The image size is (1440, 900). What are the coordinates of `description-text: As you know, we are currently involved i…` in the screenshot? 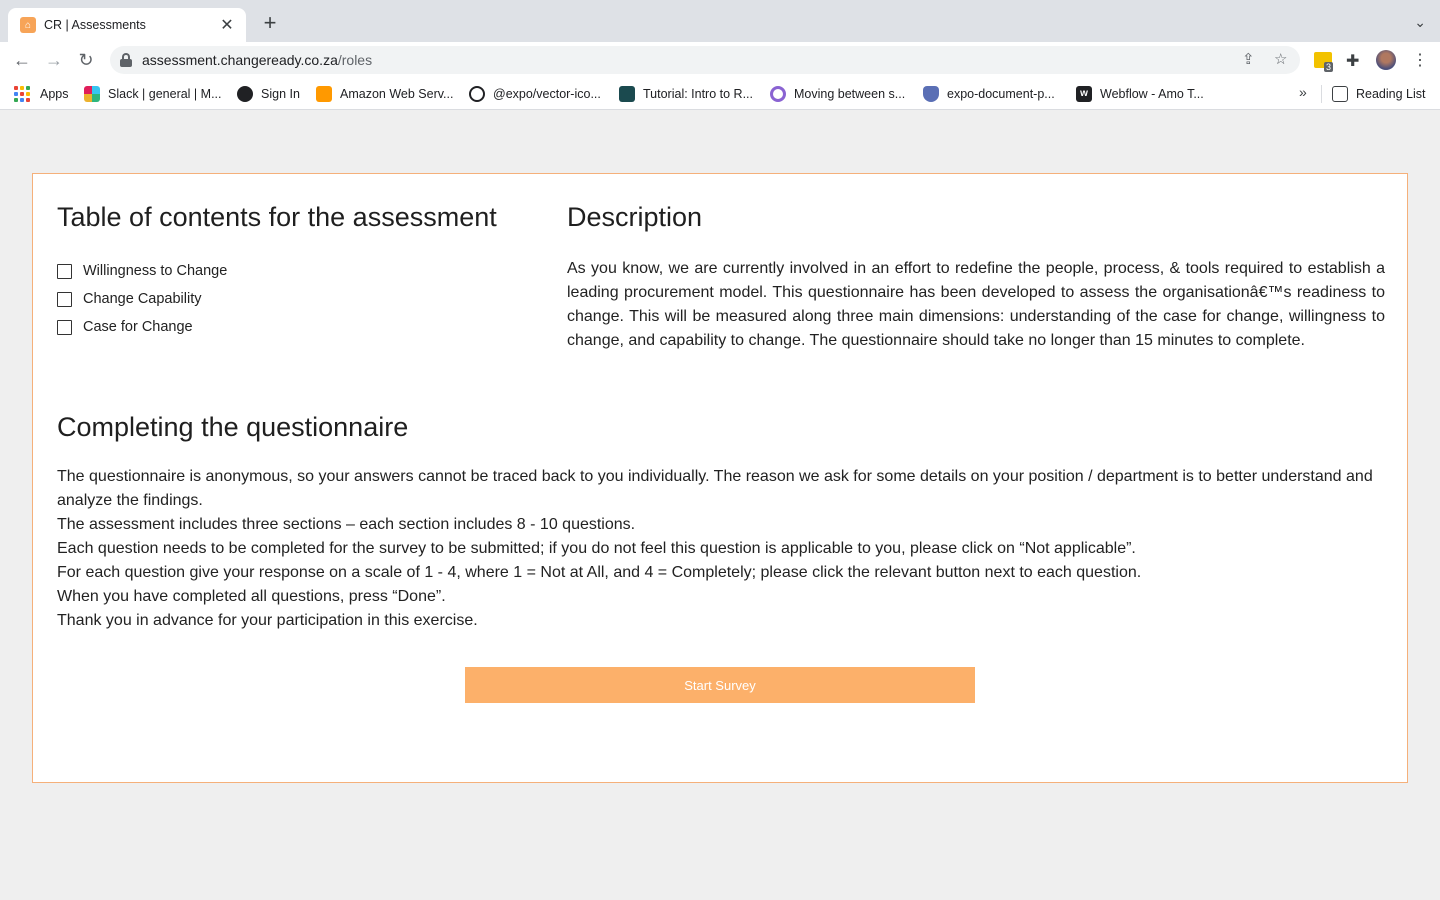 It's located at (976, 304).